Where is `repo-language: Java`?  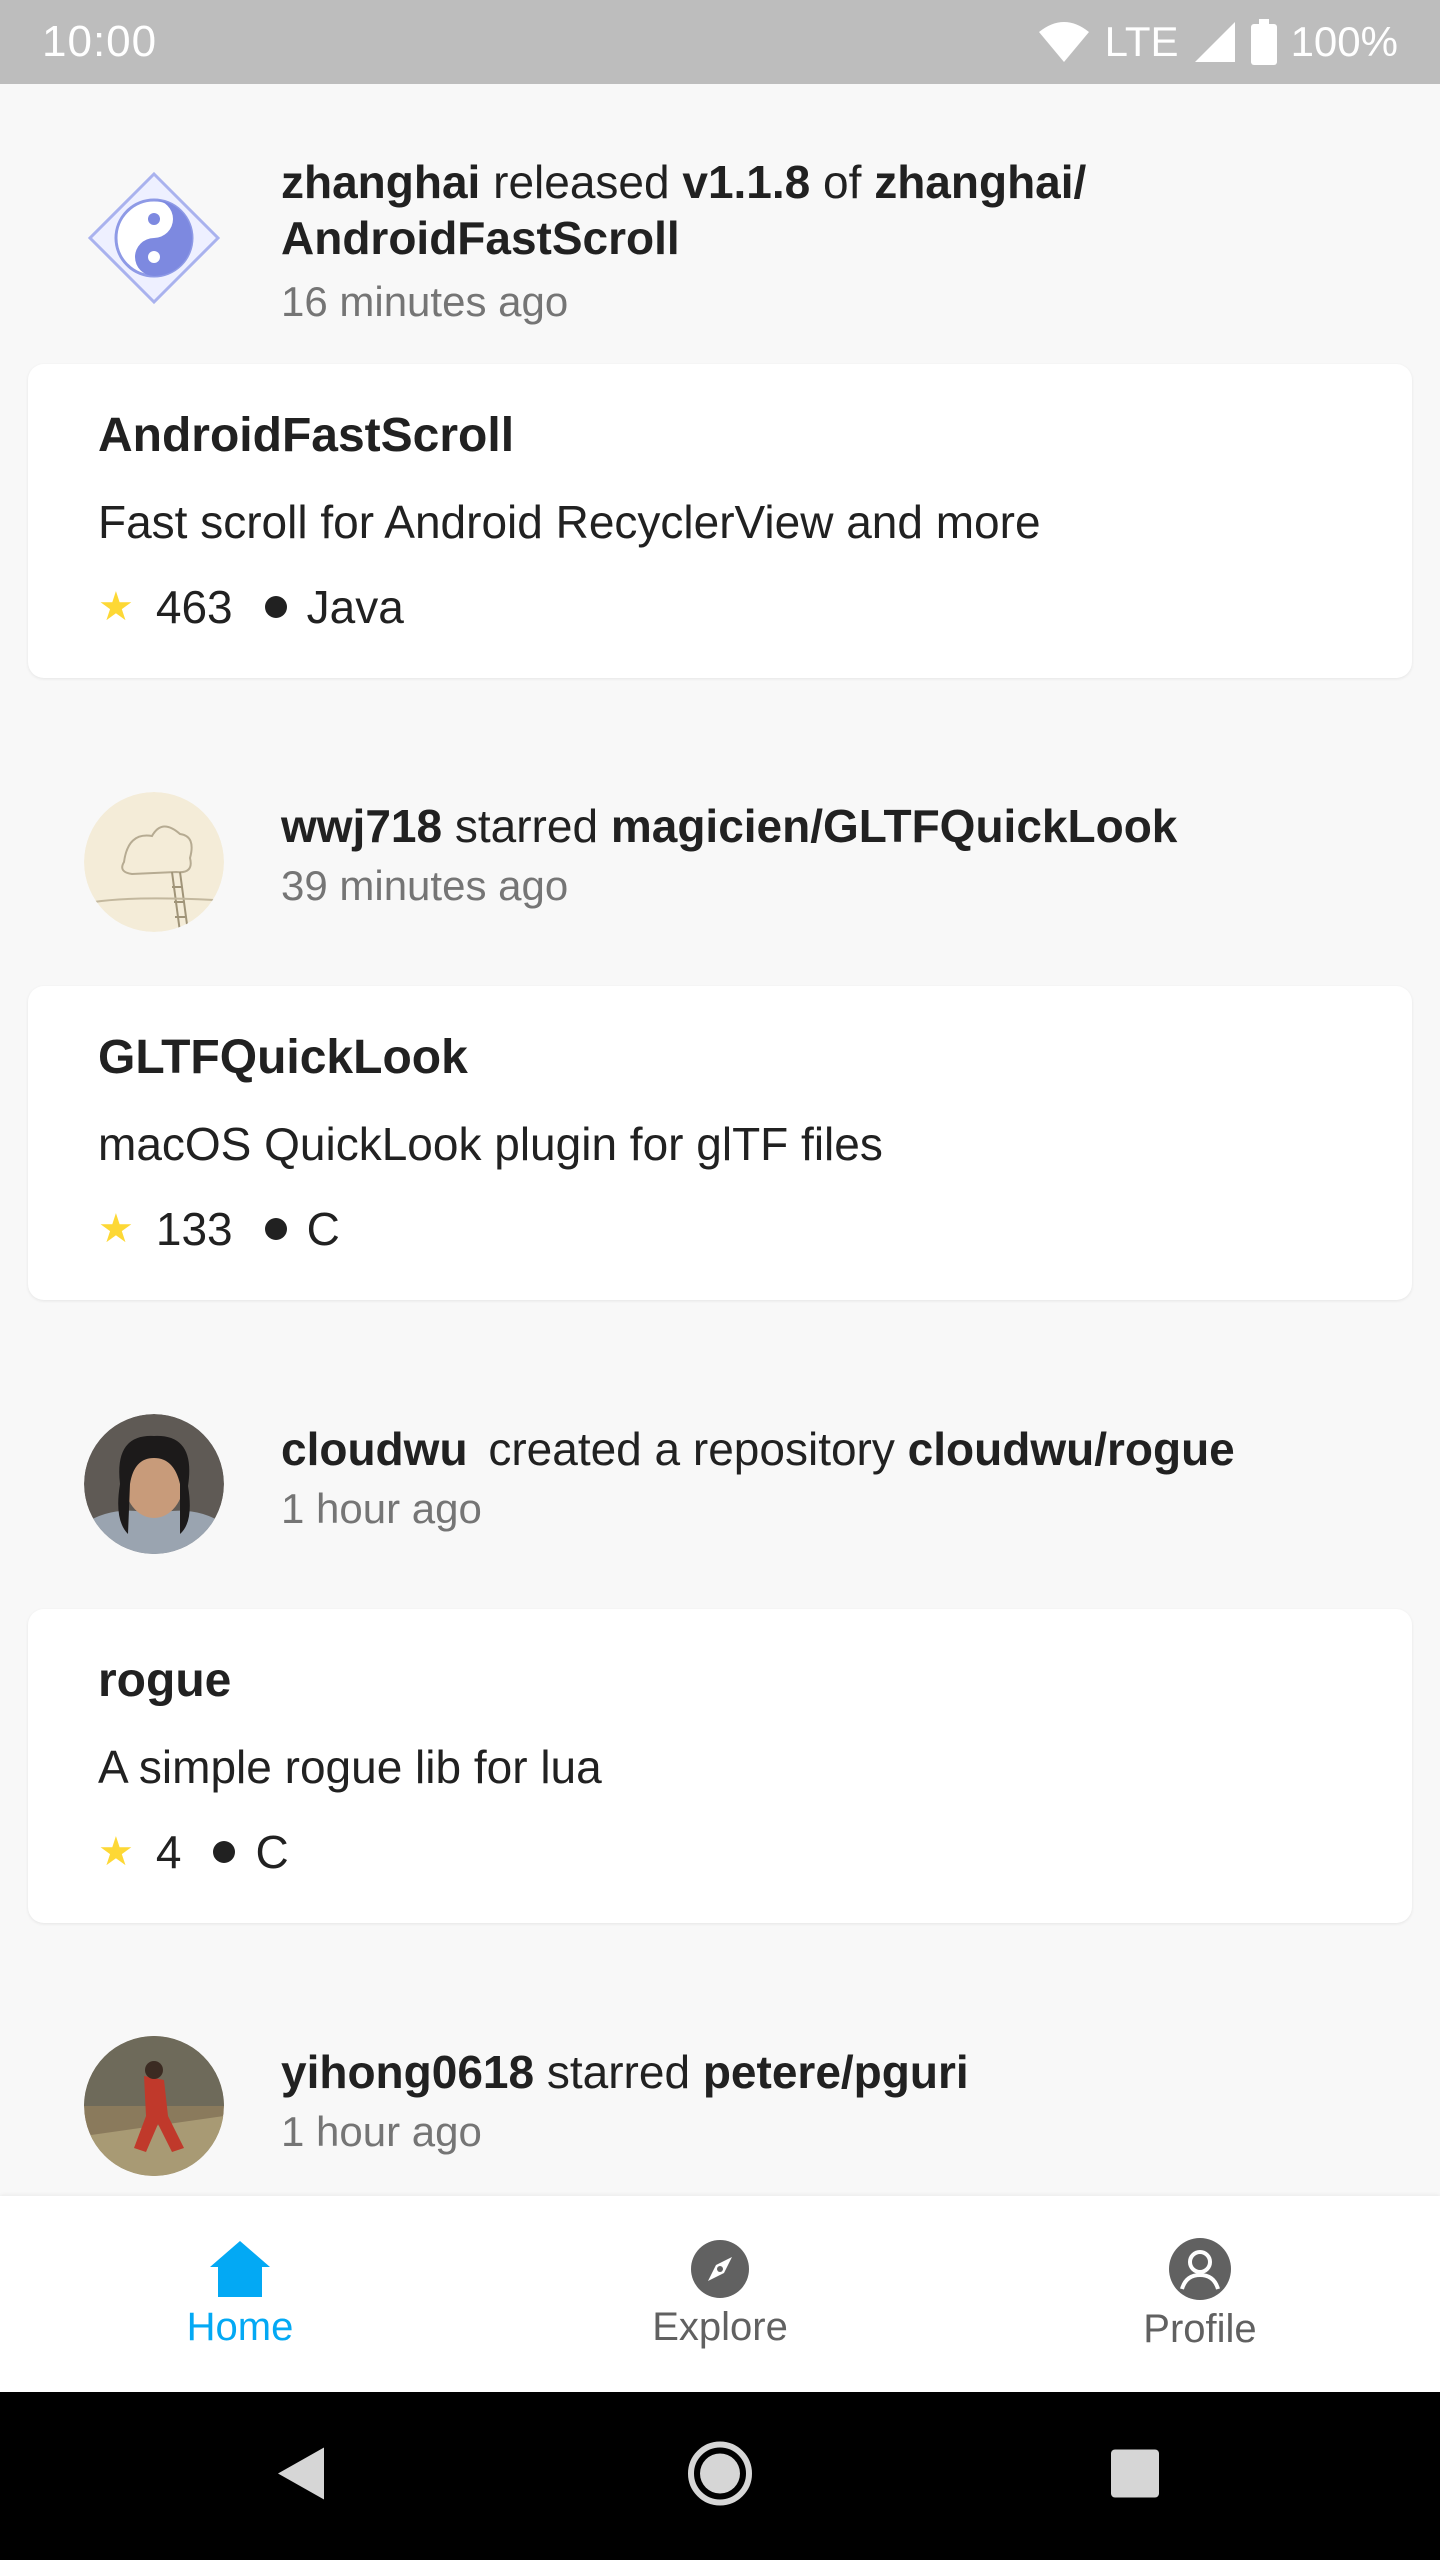
repo-language: Java is located at coordinates (355, 607).